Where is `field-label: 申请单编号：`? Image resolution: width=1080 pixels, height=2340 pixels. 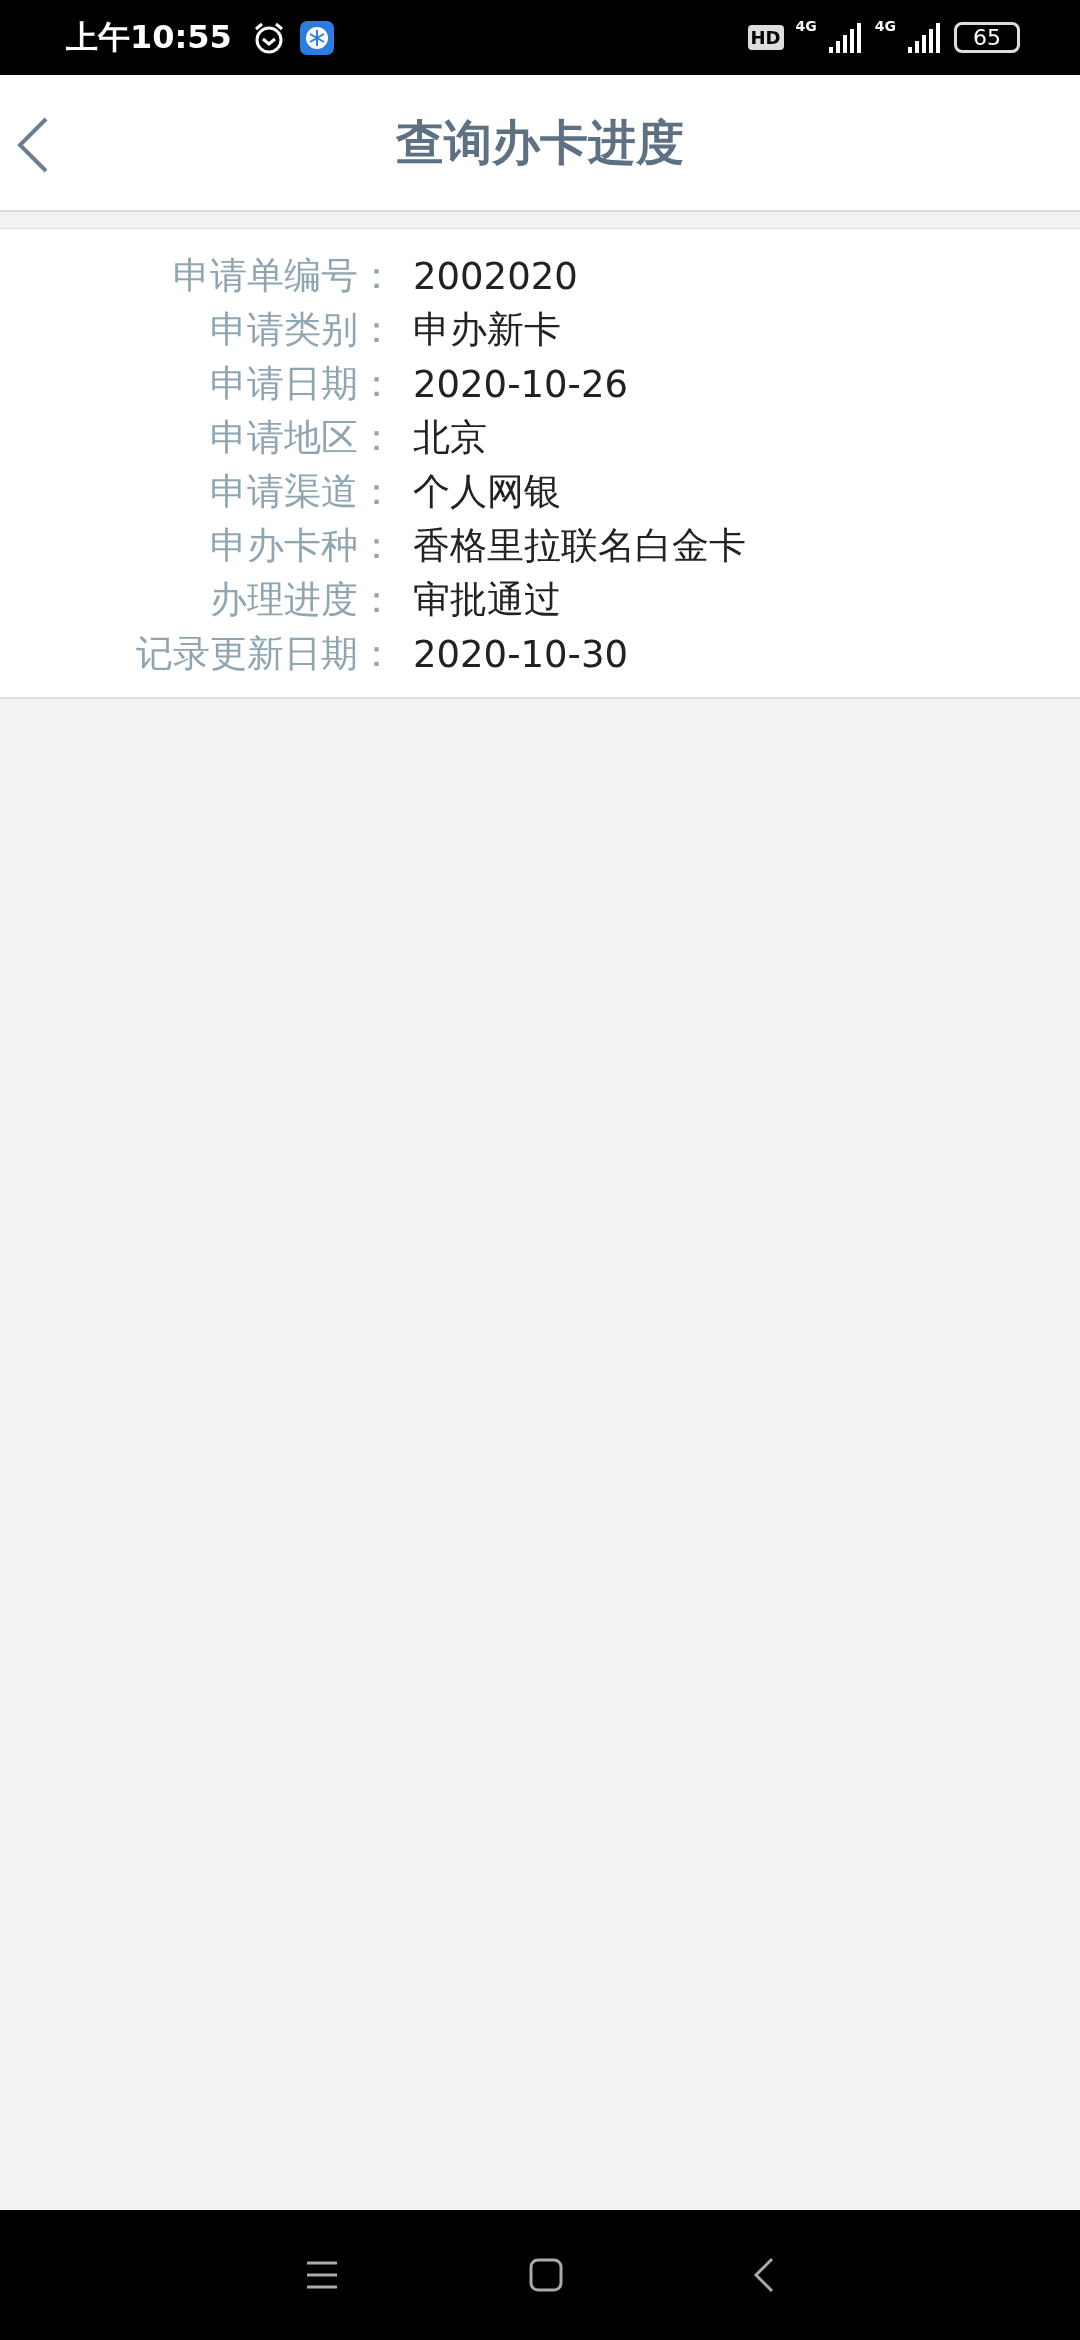 field-label: 申请单编号： is located at coordinates (284, 276).